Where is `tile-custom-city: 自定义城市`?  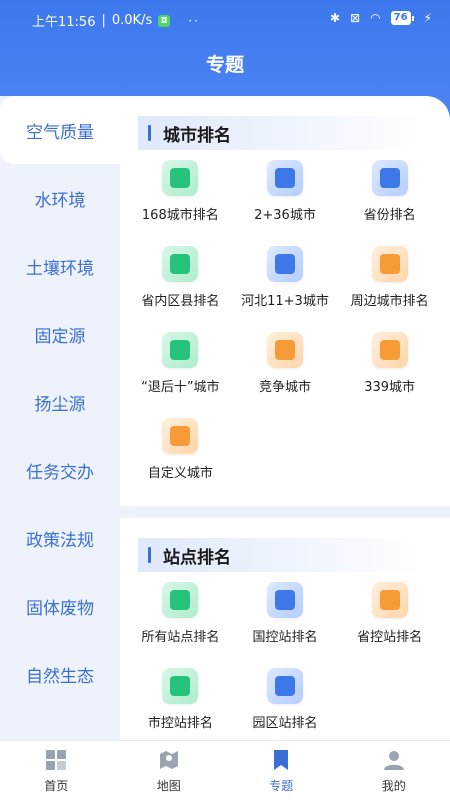 tile-custom-city: 自定义城市 is located at coordinates (180, 457).